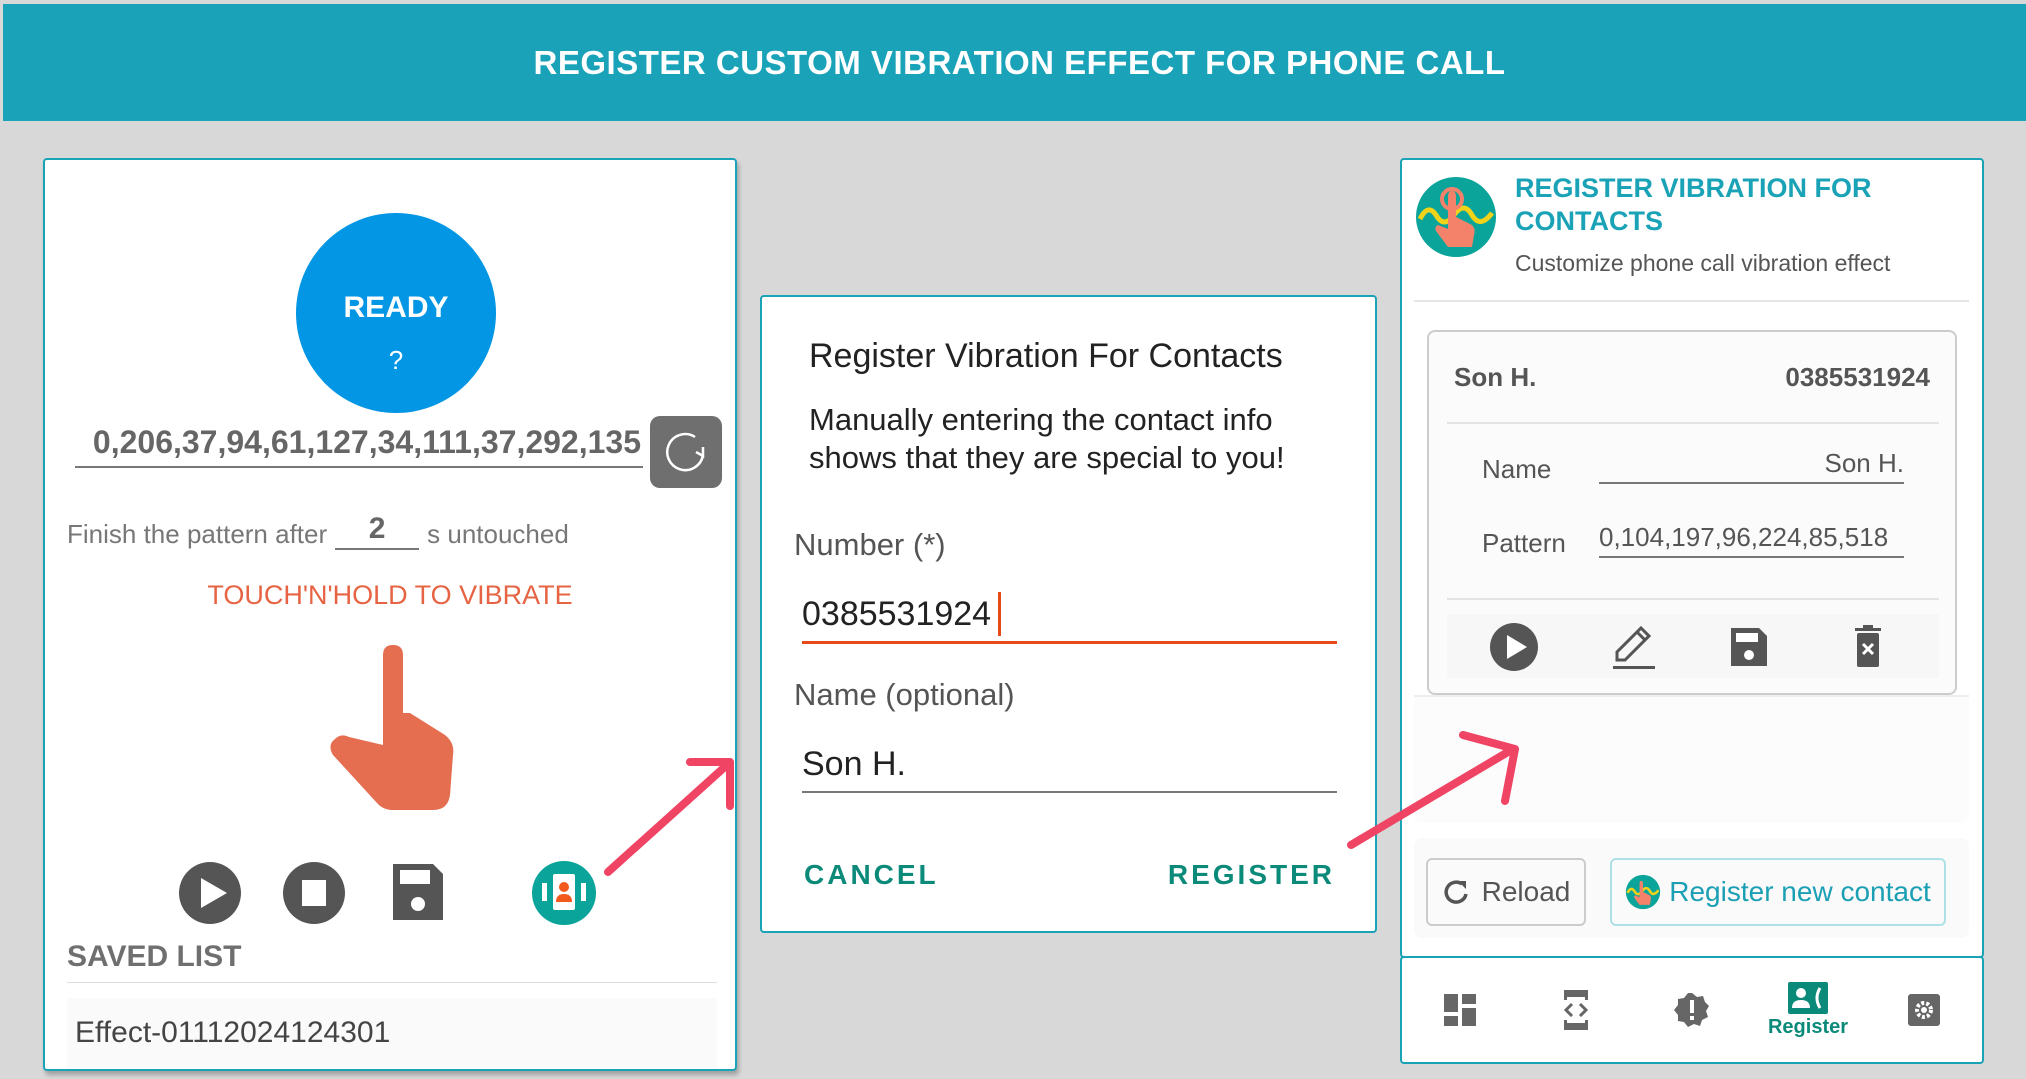 Image resolution: width=2026 pixels, height=1079 pixels. Describe the element at coordinates (1868, 647) in the screenshot. I see `delete-icon` at that location.